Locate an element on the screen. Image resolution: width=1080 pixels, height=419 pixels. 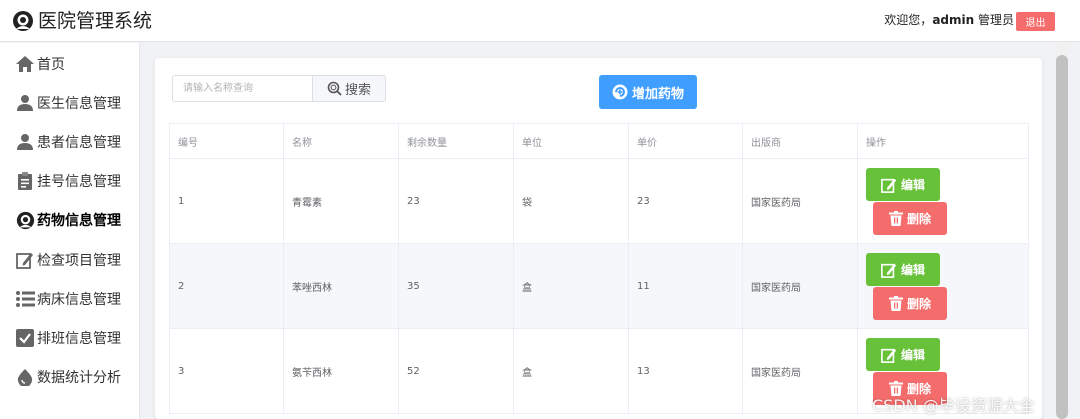
column-header-actions: 操作 is located at coordinates (943, 141).